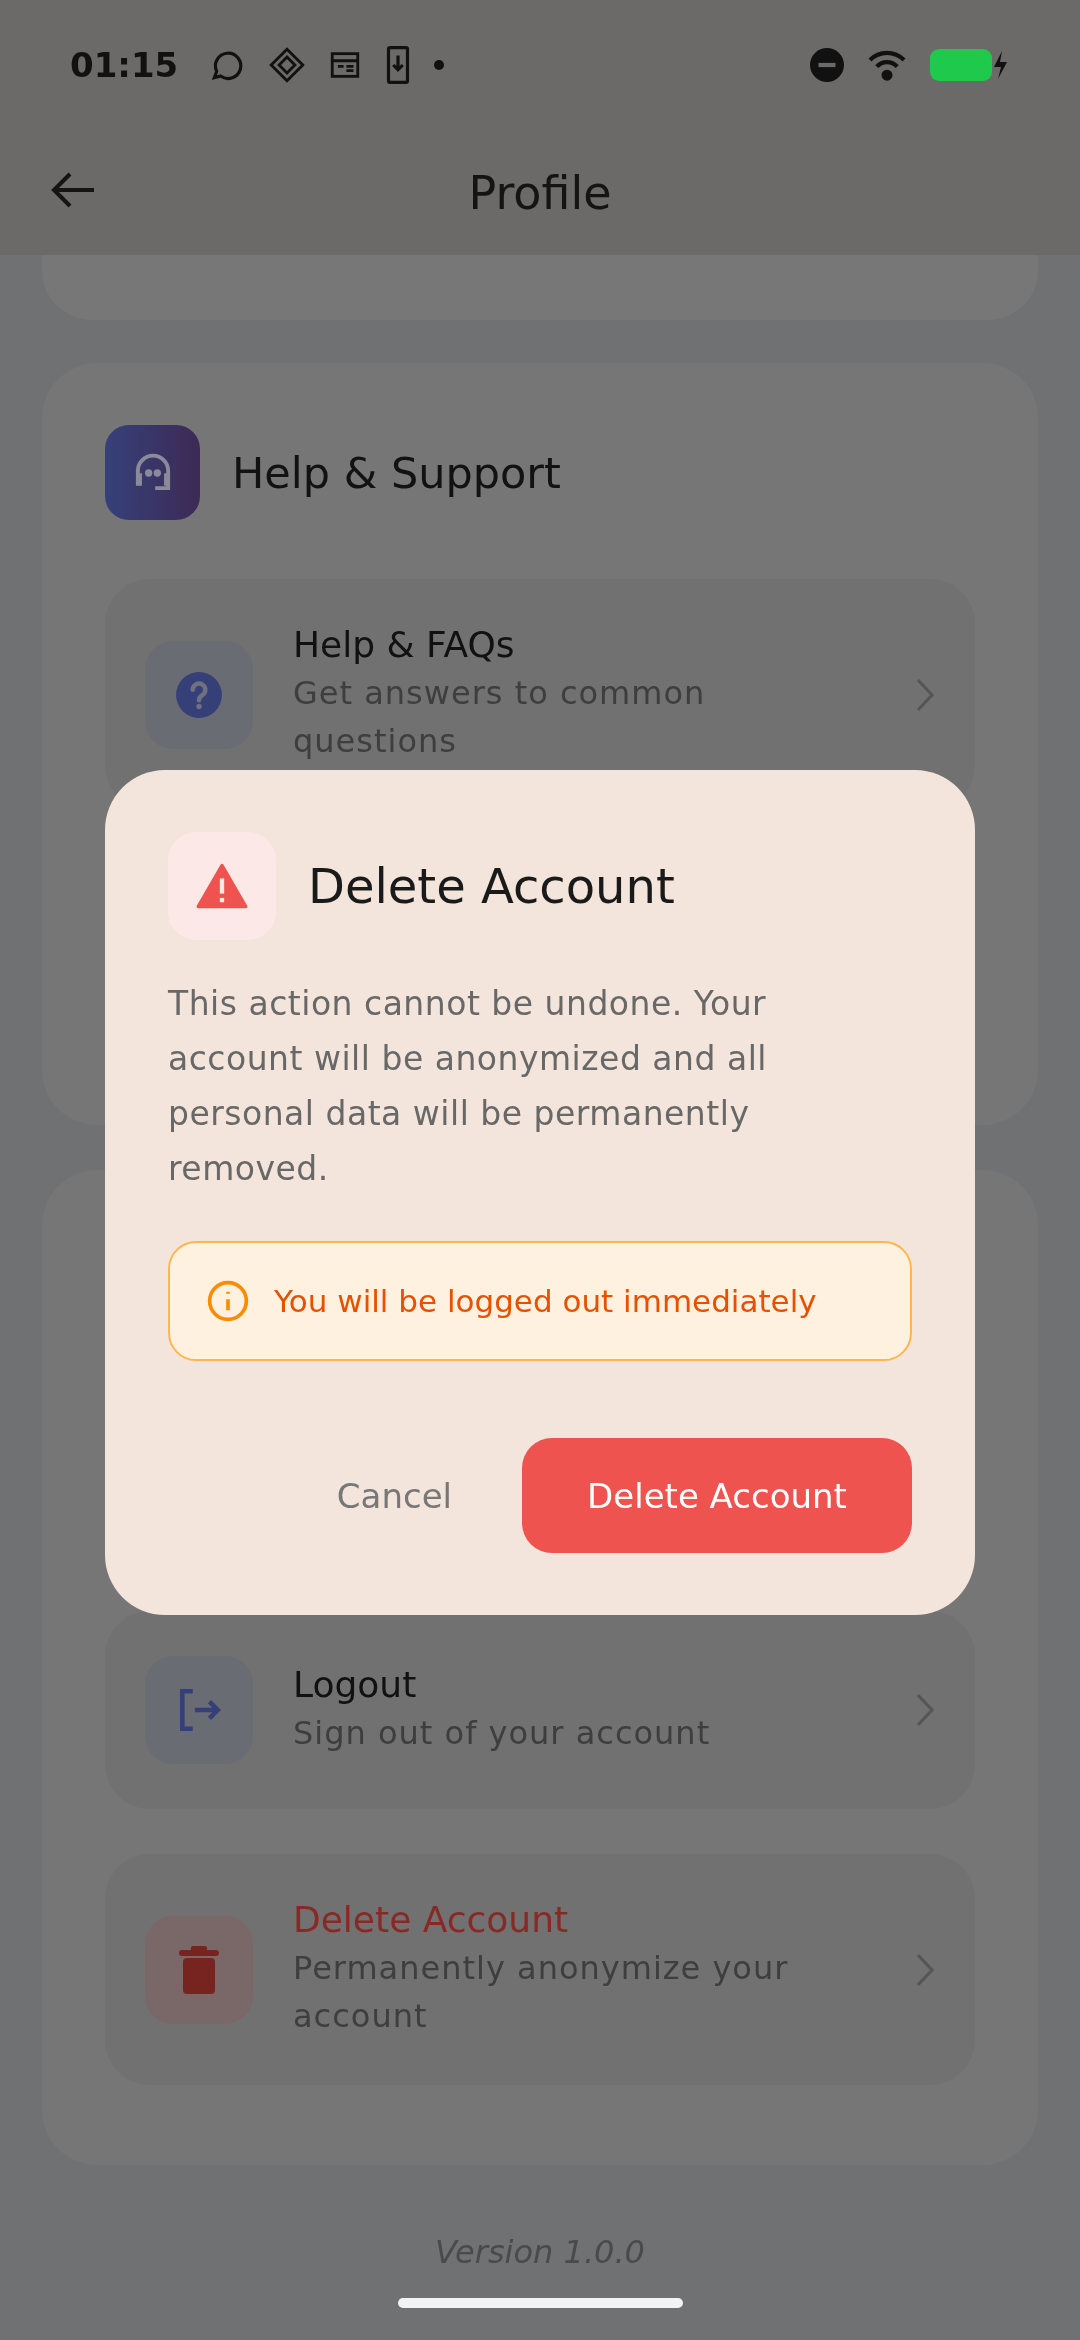  What do you see at coordinates (73, 190) in the screenshot?
I see `back-button` at bounding box center [73, 190].